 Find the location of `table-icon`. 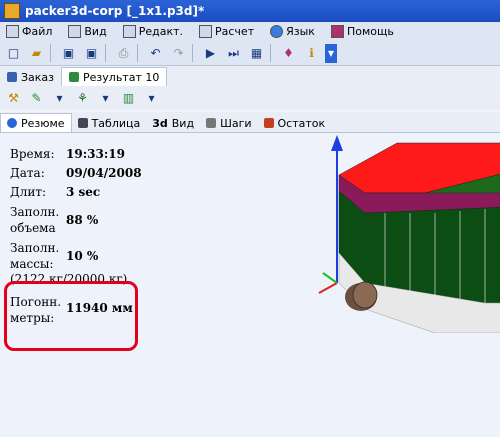

table-icon is located at coordinates (82, 123).